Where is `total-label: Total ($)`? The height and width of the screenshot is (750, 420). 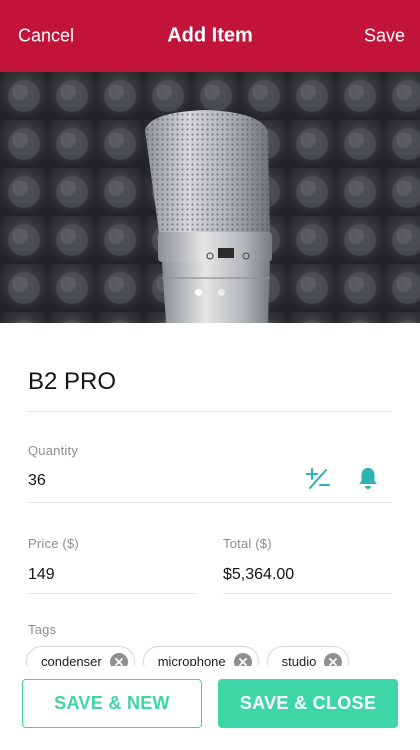
total-label: Total ($) is located at coordinates (247, 543).